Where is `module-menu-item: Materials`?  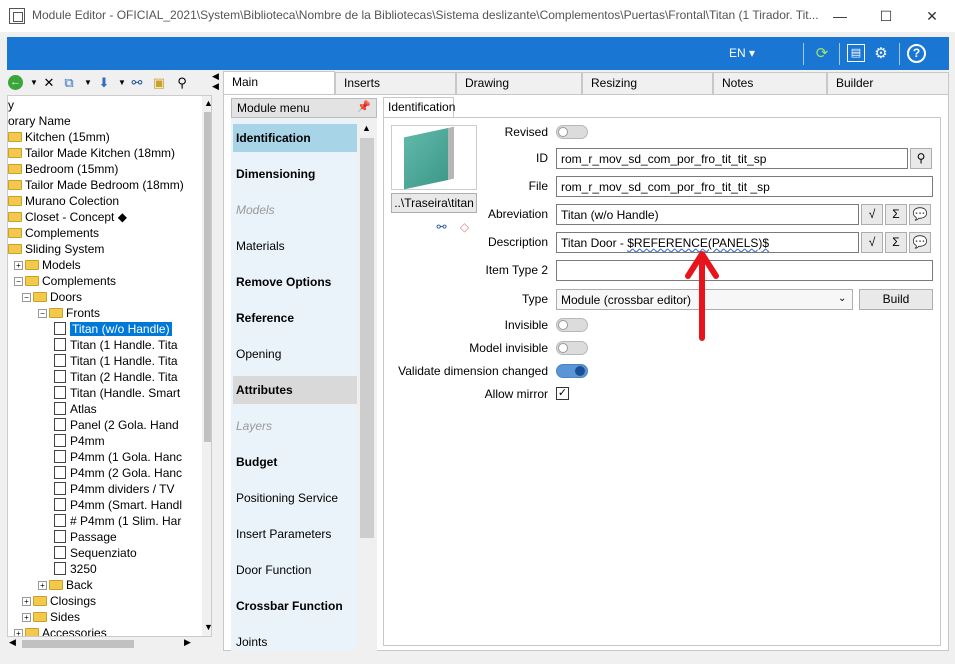
module-menu-item: Materials is located at coordinates (295, 246).